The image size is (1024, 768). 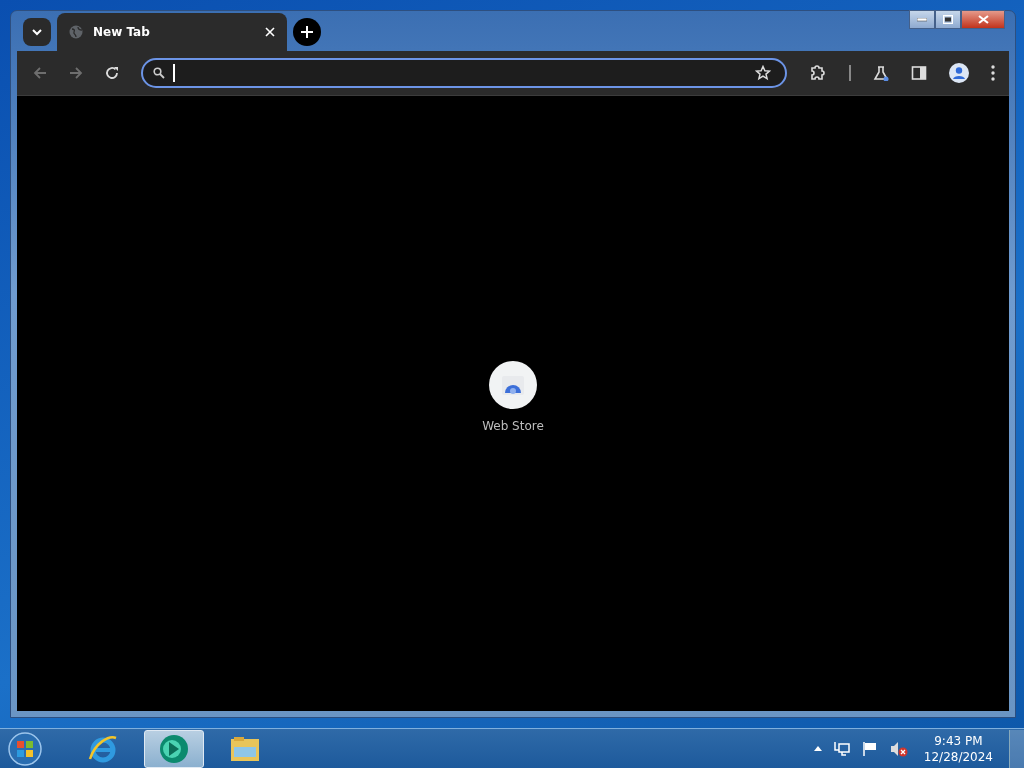 What do you see at coordinates (959, 73) in the screenshot?
I see `profile-avatar-icon` at bounding box center [959, 73].